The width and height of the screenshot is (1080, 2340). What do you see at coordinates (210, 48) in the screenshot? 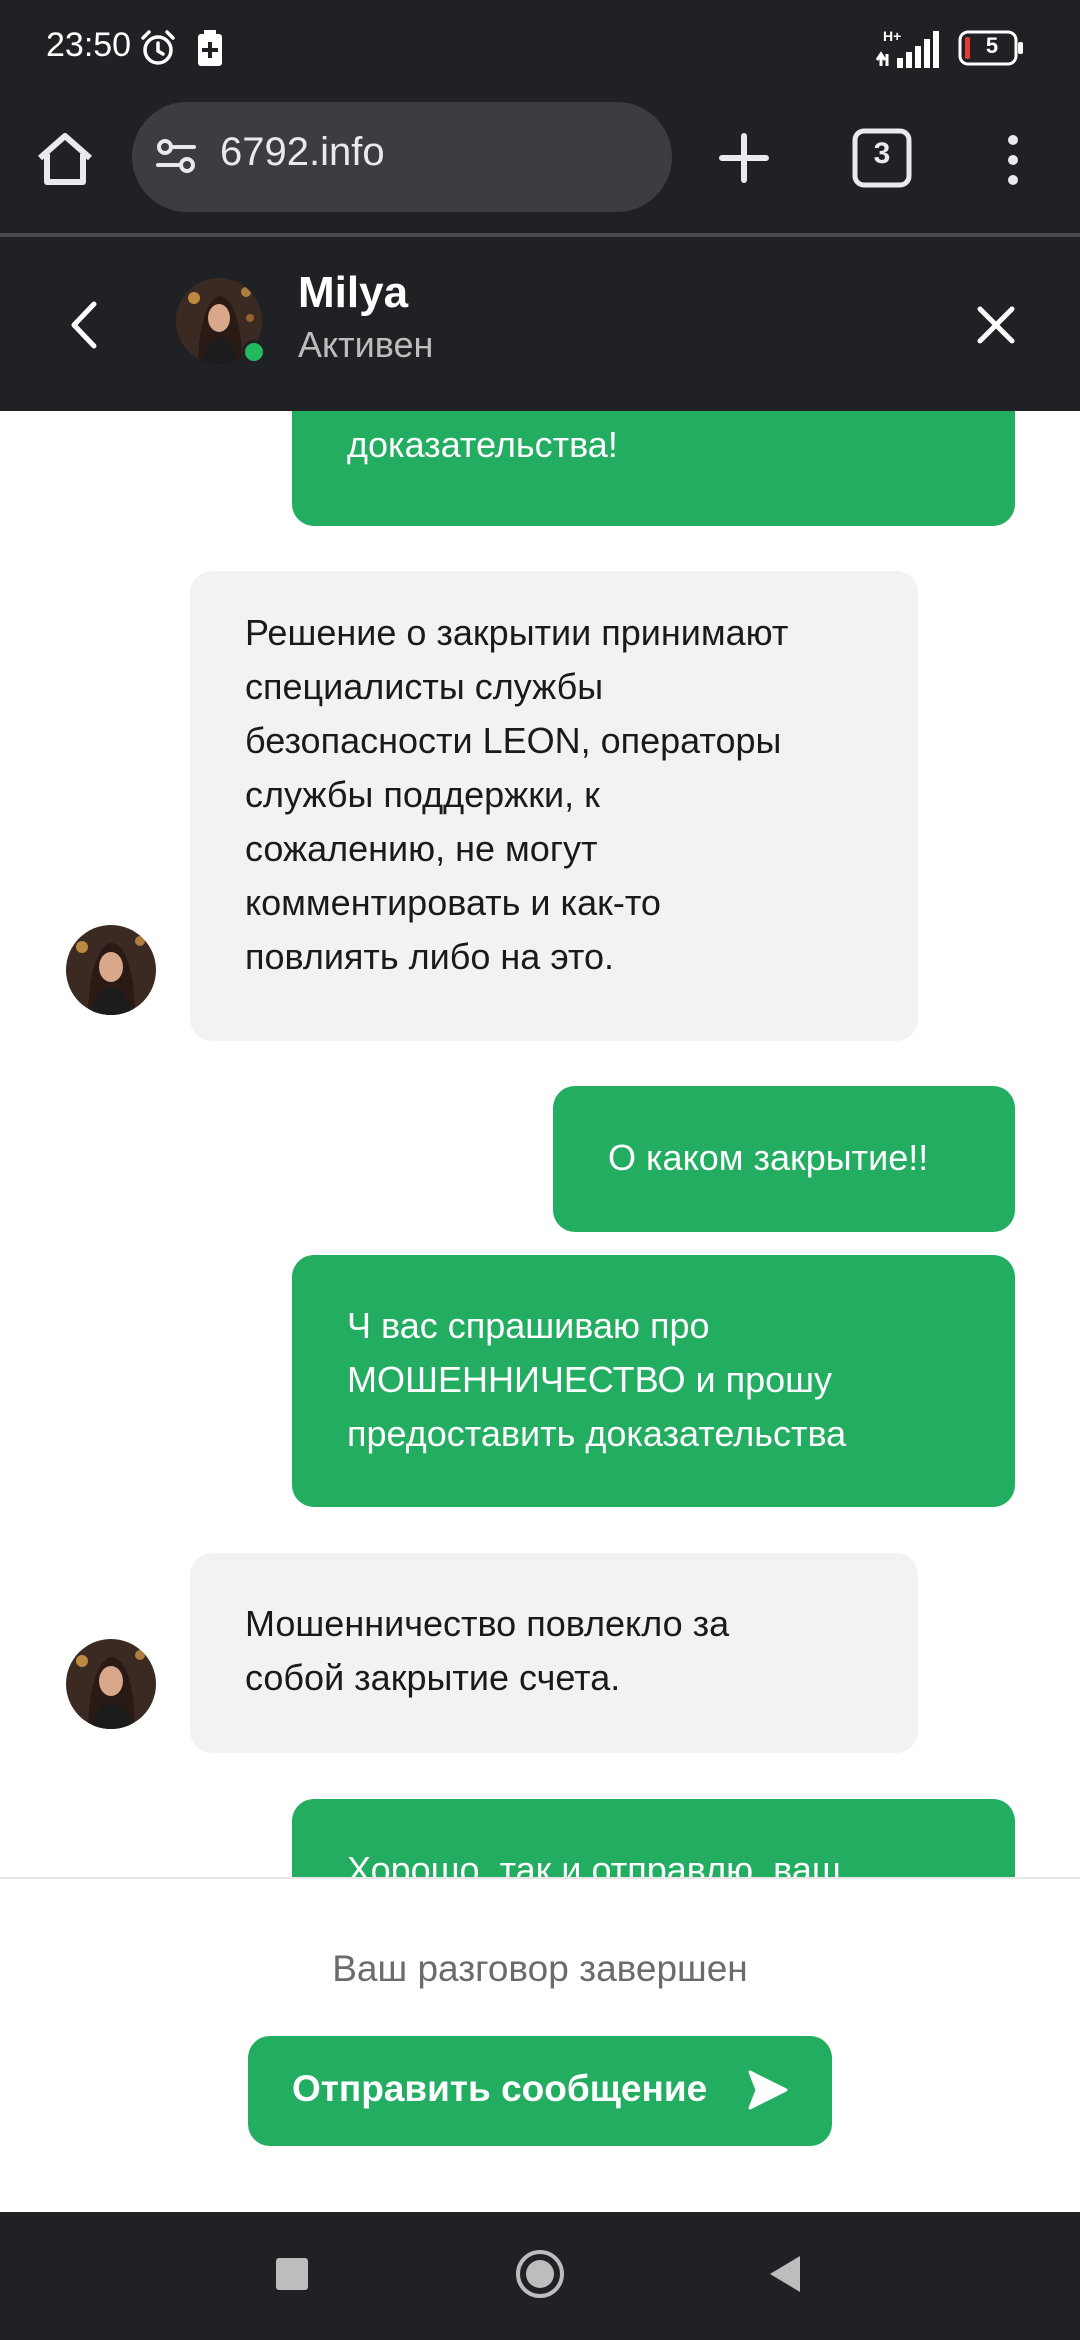
I see `battery-saver-icon` at bounding box center [210, 48].